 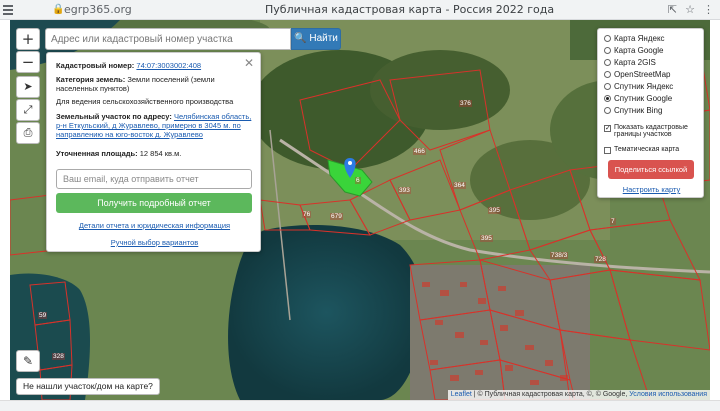 I want to click on browser-bottom-bar, so click(x=360, y=405).